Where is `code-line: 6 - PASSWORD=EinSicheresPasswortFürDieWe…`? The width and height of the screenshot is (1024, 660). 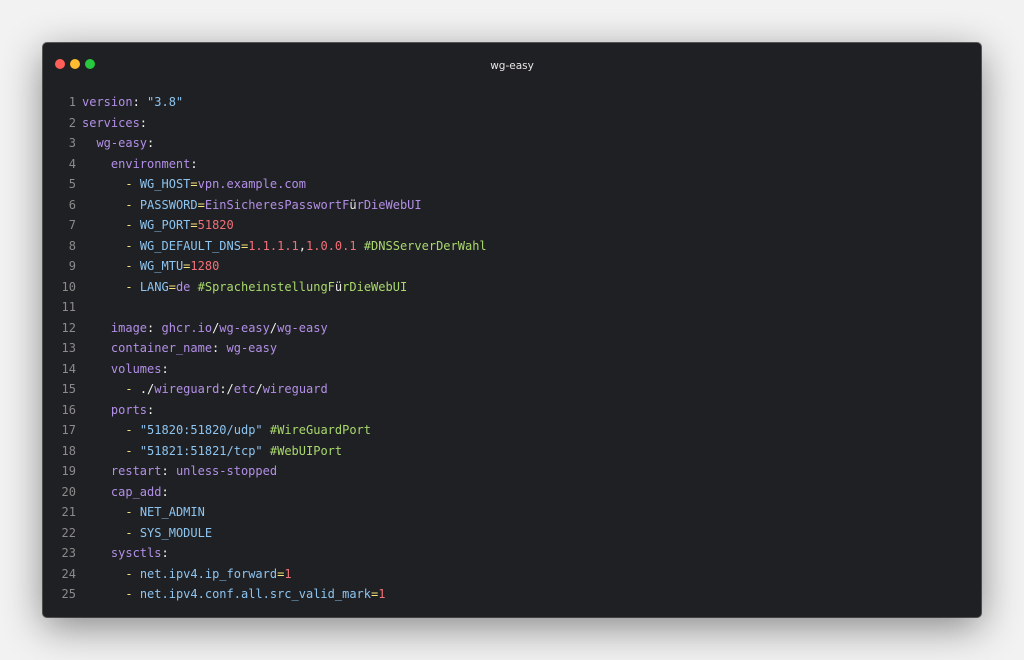 code-line: 6 - PASSWORD=EinSicheresPasswortFürDieWe… is located at coordinates (512, 205).